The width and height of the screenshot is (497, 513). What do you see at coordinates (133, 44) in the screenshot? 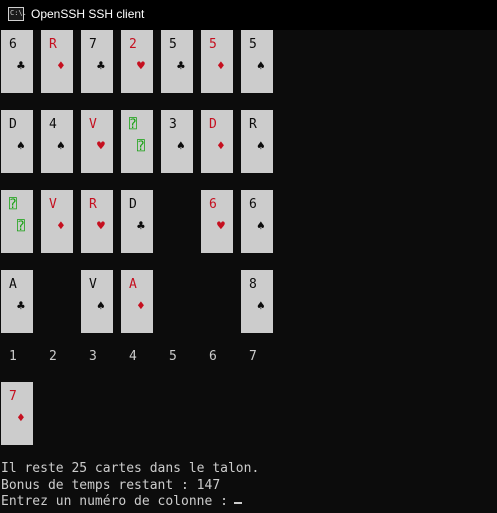
I see `card-rank: 2` at bounding box center [133, 44].